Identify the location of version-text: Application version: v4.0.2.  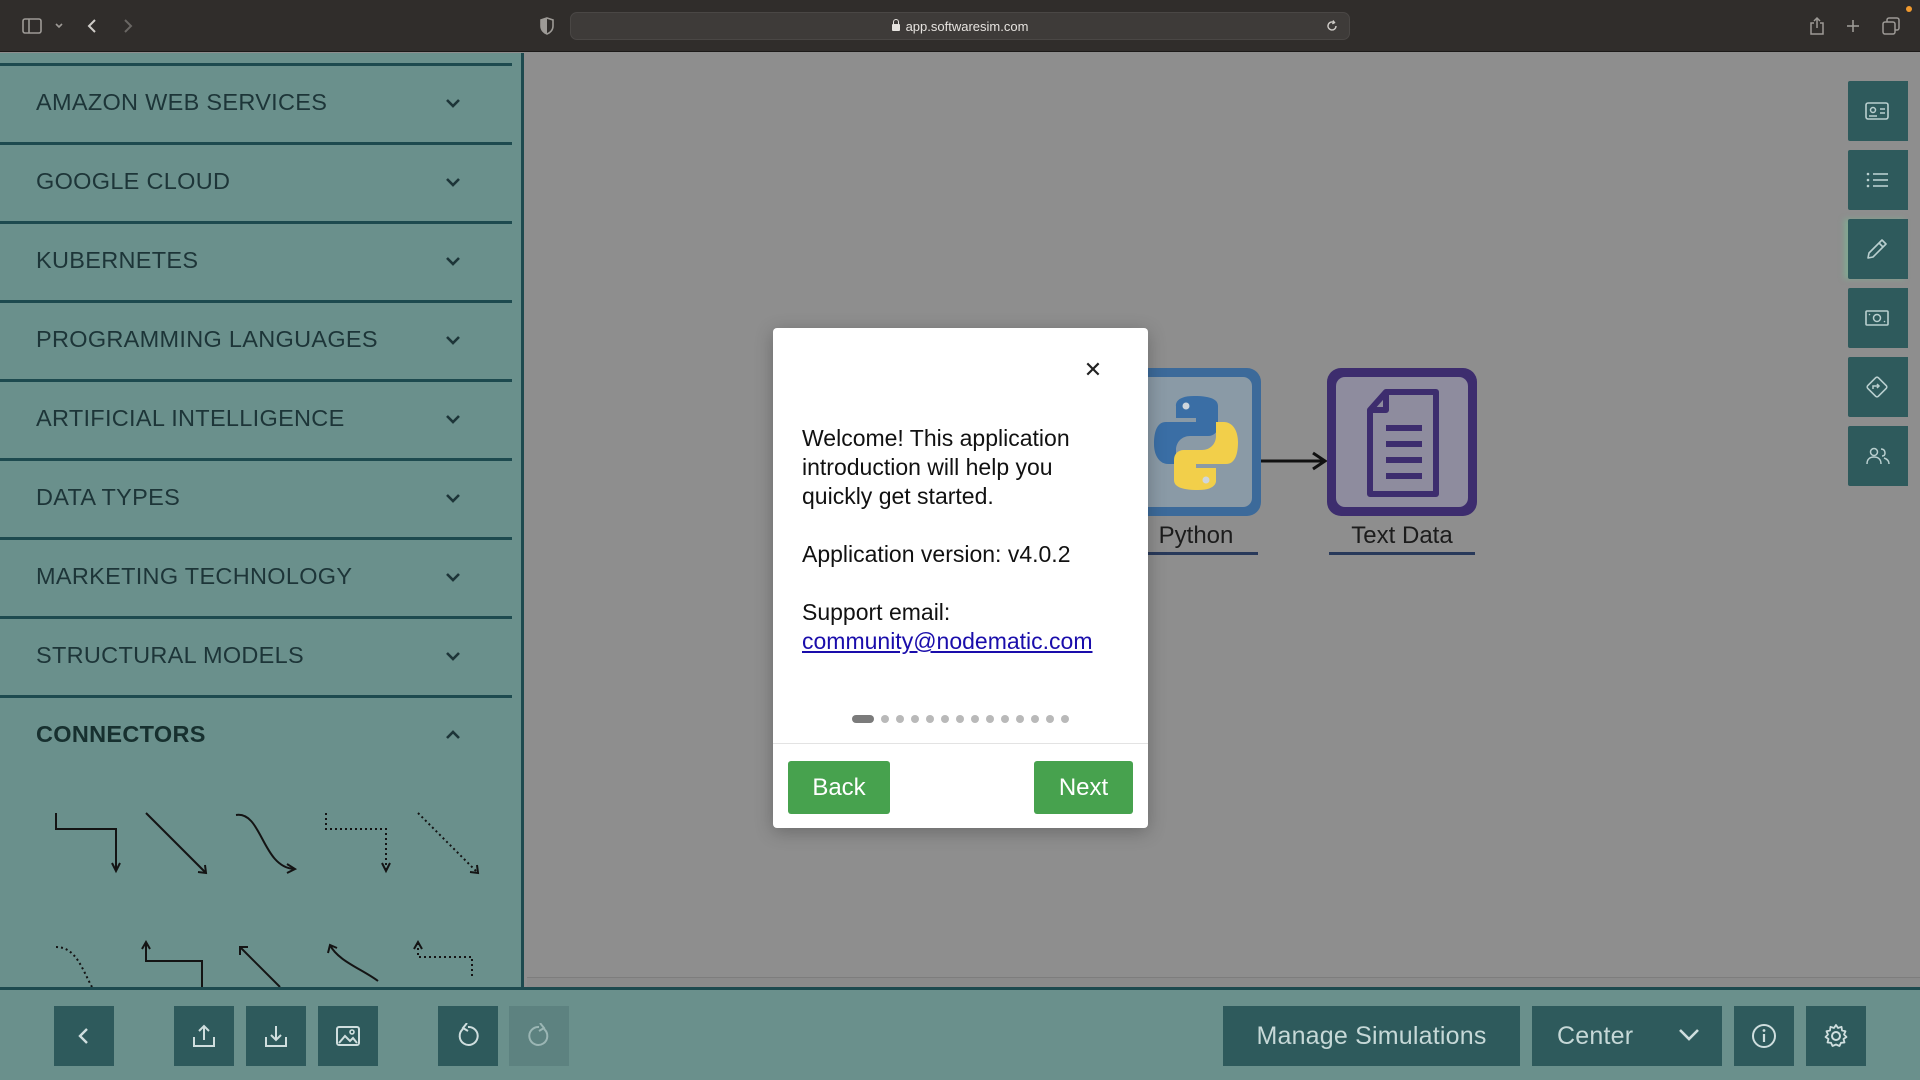
(936, 554).